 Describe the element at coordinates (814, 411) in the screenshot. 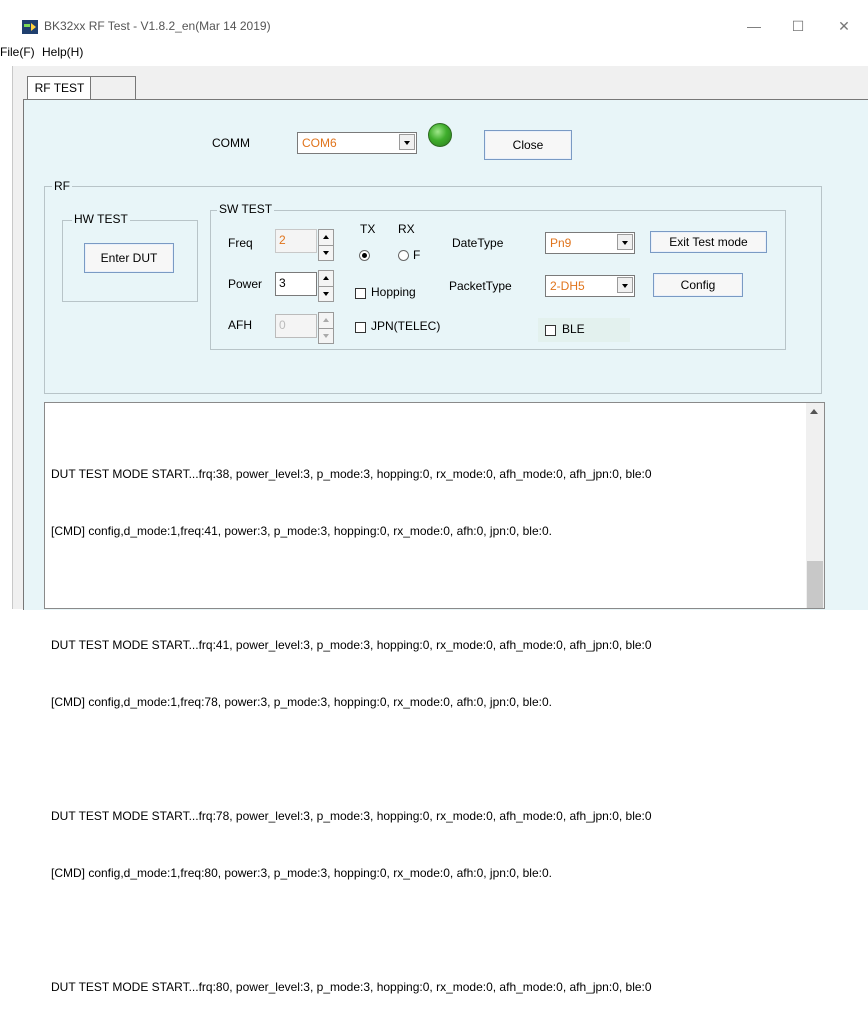

I see `scroll-up-icon` at that location.